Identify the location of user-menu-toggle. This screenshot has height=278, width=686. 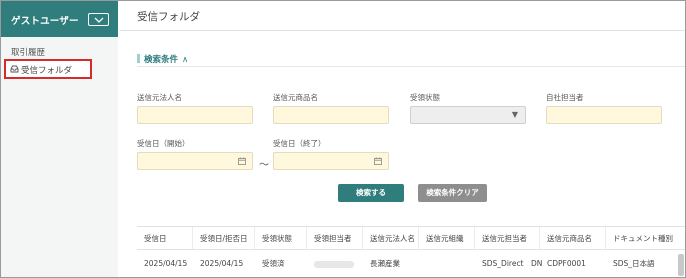
(98, 19).